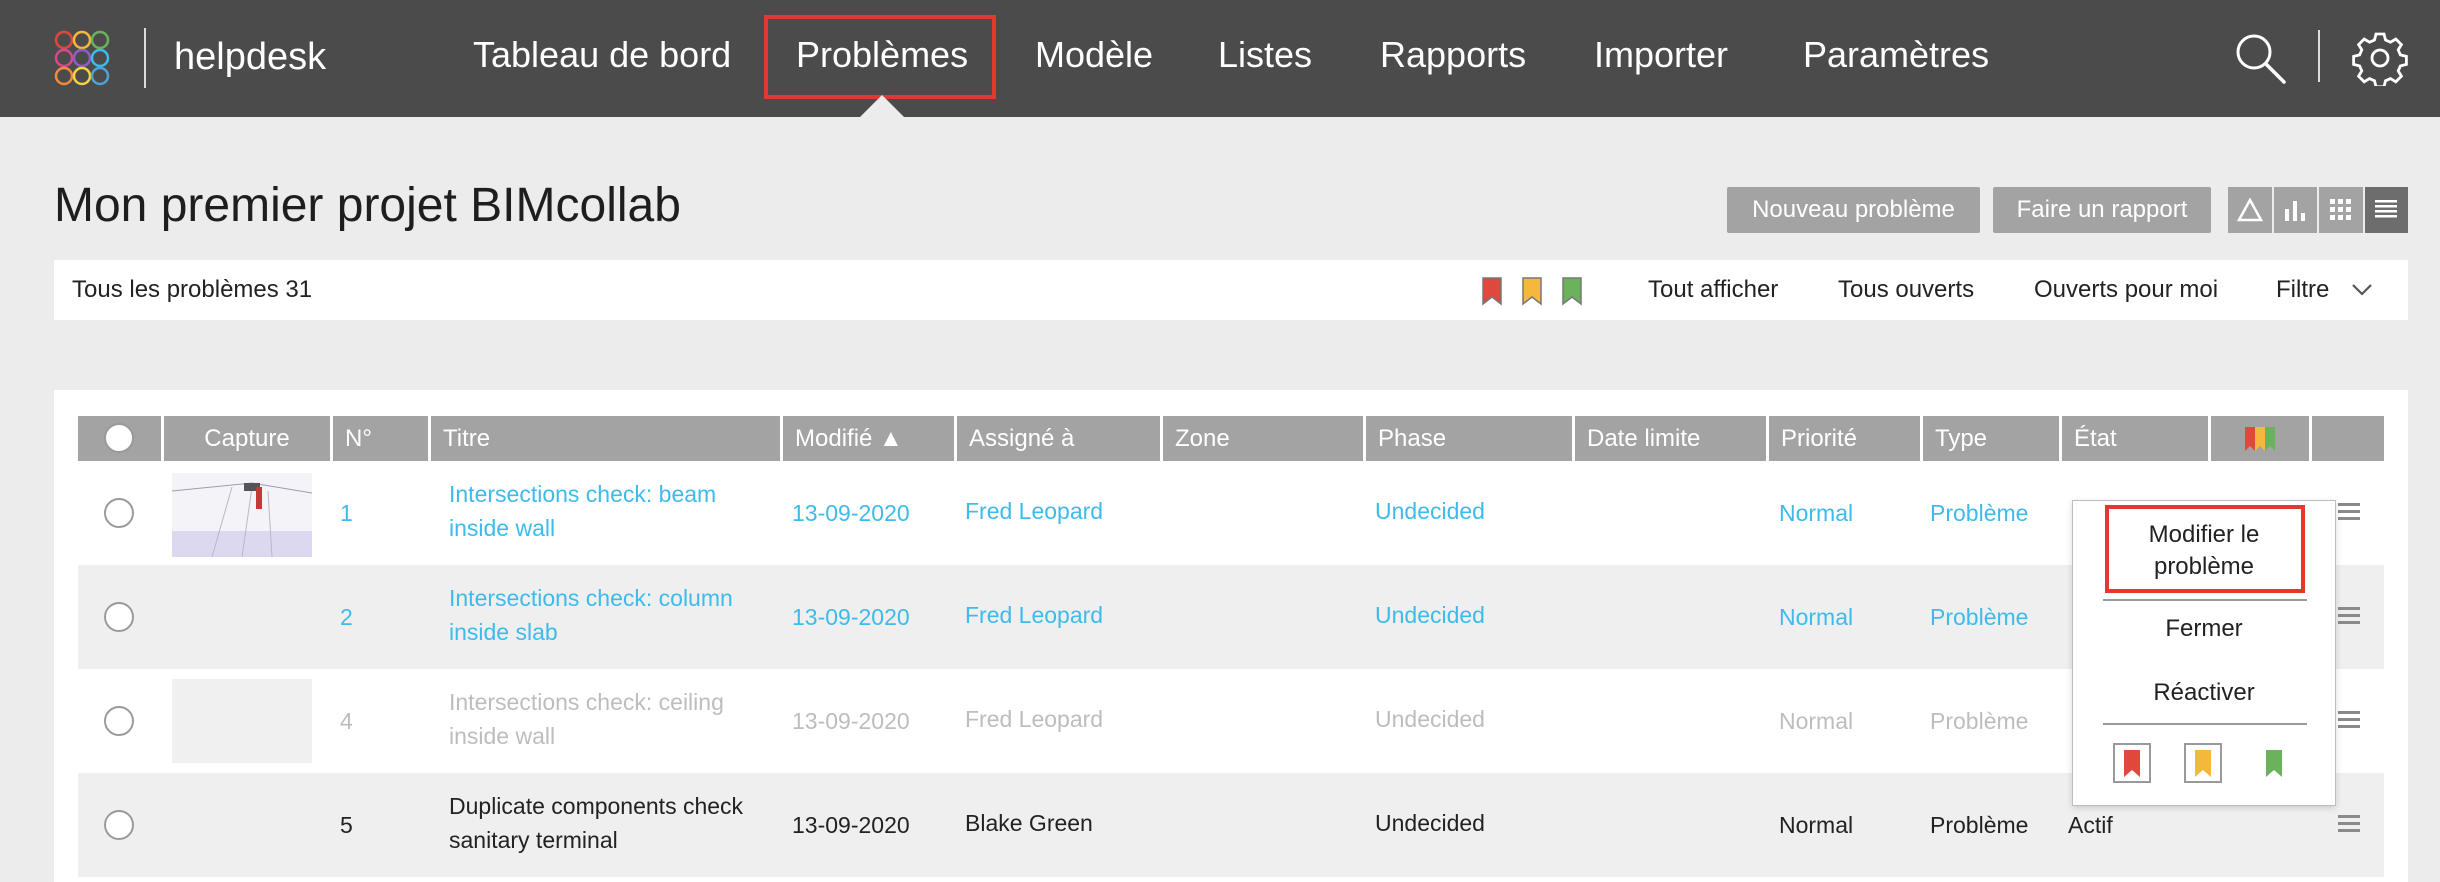 The height and width of the screenshot is (882, 2440). What do you see at coordinates (1265, 58) in the screenshot?
I see `nav-lists: Listes` at bounding box center [1265, 58].